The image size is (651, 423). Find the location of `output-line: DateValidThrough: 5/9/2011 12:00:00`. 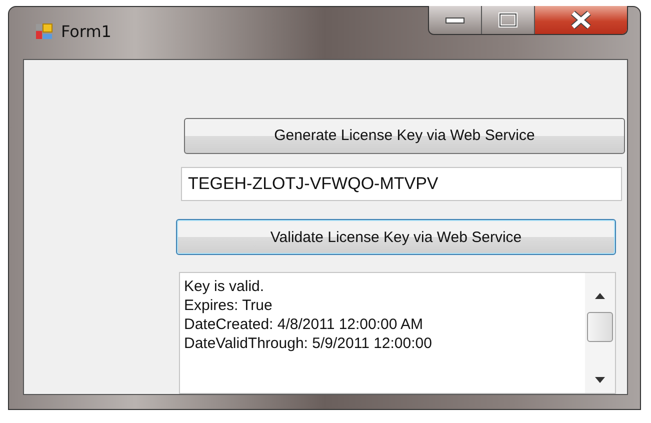

output-line: DateValidThrough: 5/9/2011 12:00:00 is located at coordinates (308, 344).